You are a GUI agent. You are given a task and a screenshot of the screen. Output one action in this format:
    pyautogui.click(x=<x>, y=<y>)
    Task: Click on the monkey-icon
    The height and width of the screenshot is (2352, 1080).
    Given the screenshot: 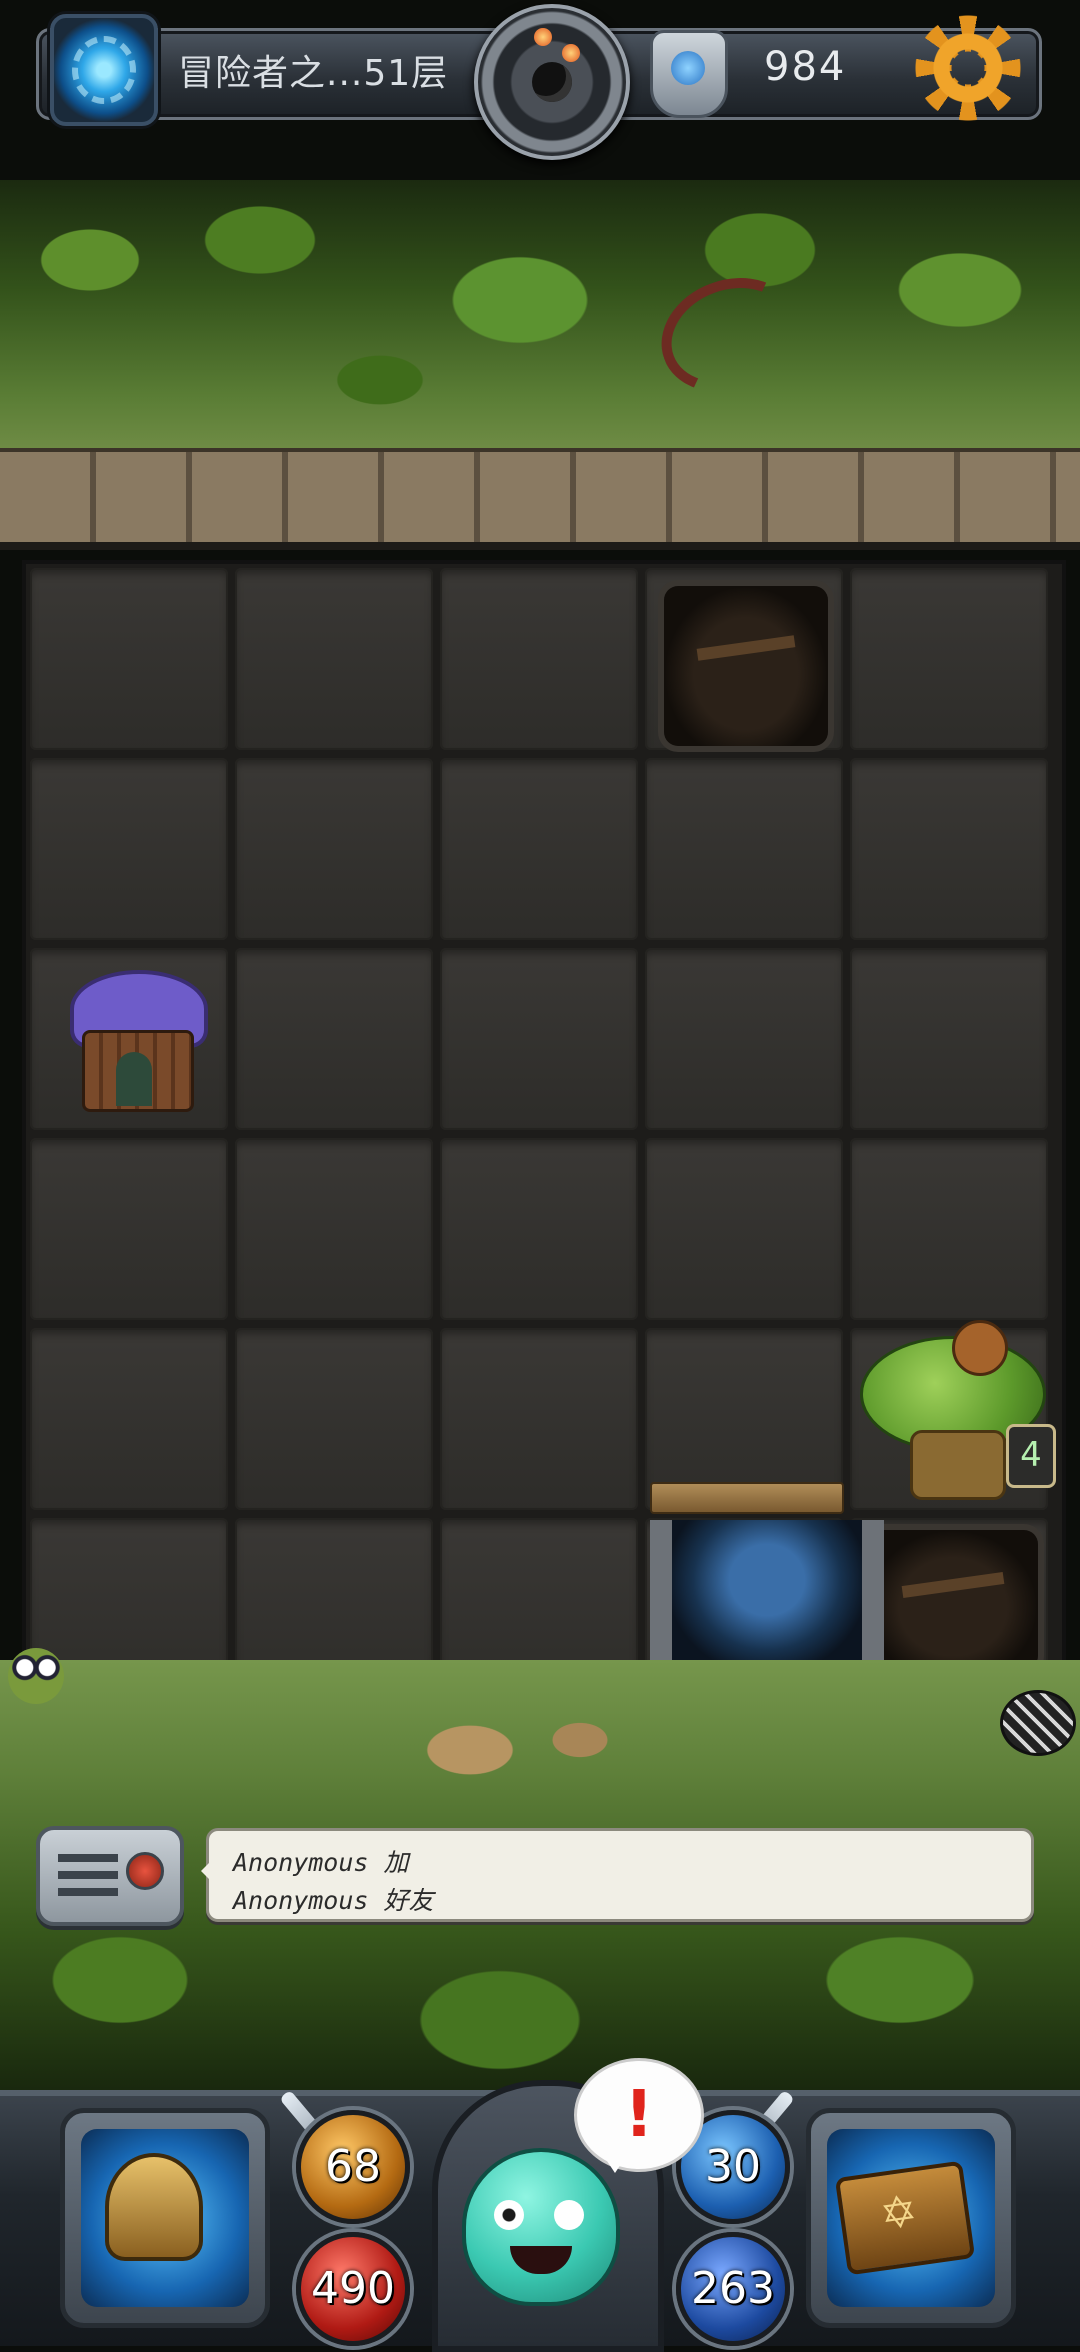 What is the action you would take?
    pyautogui.click(x=980, y=1348)
    